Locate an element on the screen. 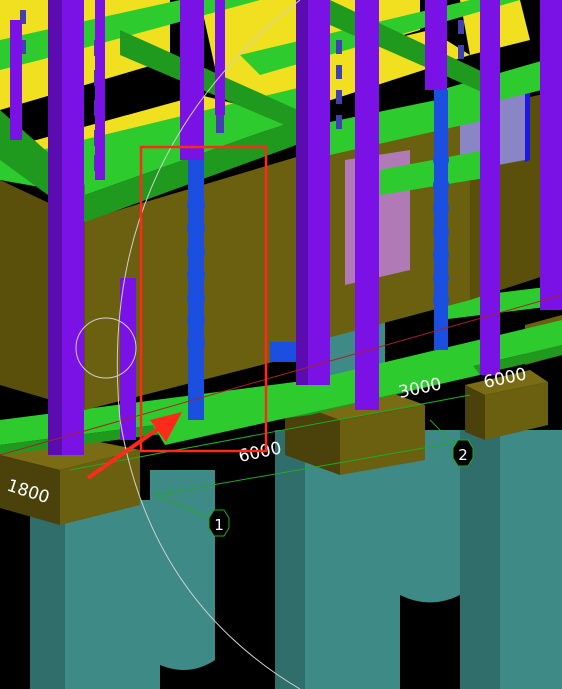 The width and height of the screenshot is (562, 689). rebar-right is located at coordinates (441, 220).